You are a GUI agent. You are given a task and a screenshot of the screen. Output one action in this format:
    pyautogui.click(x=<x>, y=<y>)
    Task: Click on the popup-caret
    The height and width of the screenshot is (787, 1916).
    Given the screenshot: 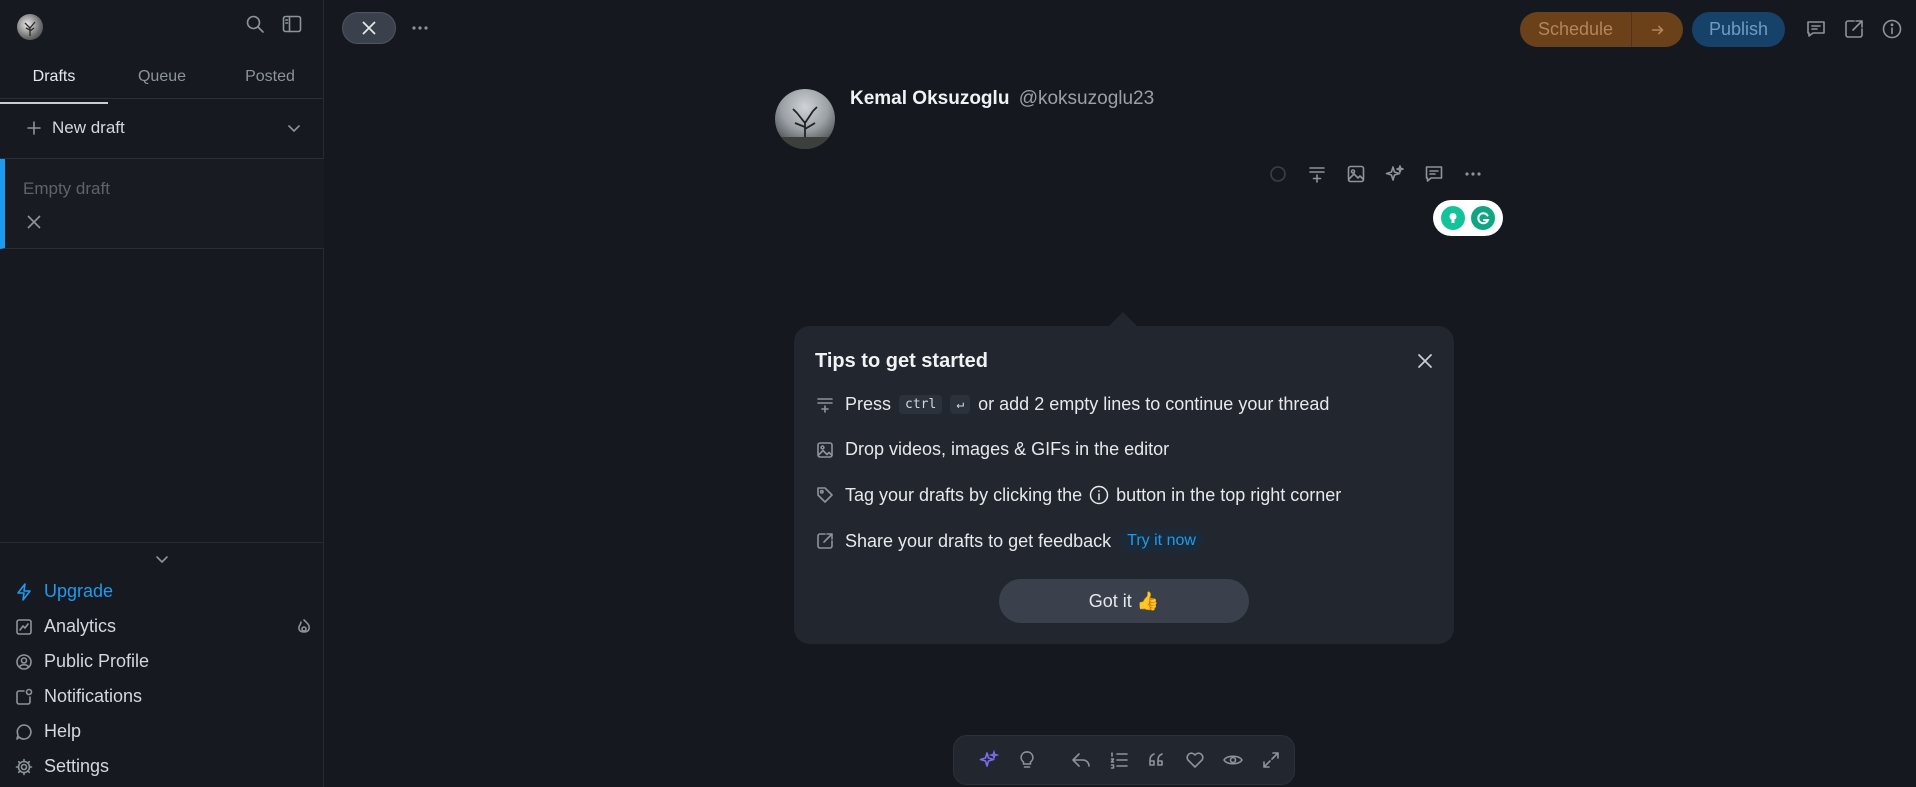 What is the action you would take?
    pyautogui.click(x=1123, y=320)
    